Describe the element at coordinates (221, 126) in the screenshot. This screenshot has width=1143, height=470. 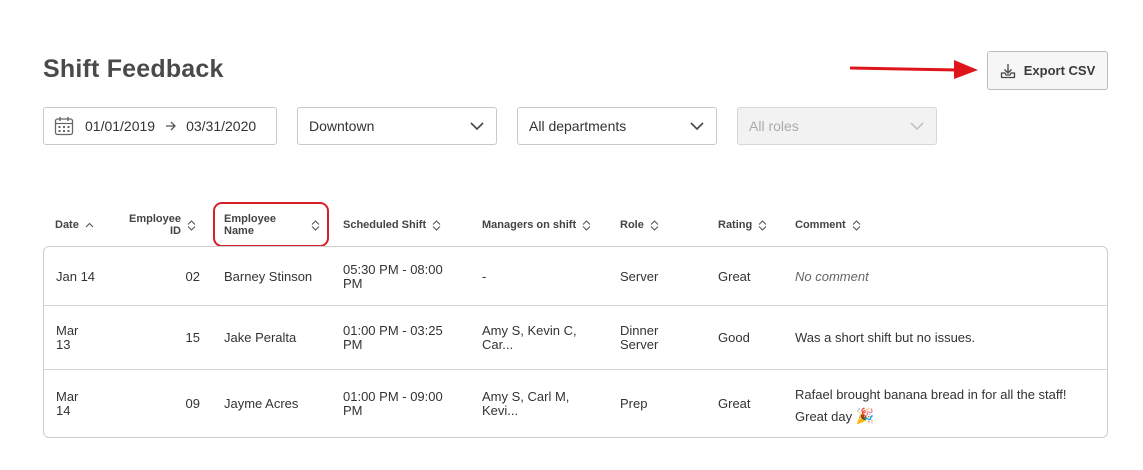
I see `date-end: 03/31/2020` at that location.